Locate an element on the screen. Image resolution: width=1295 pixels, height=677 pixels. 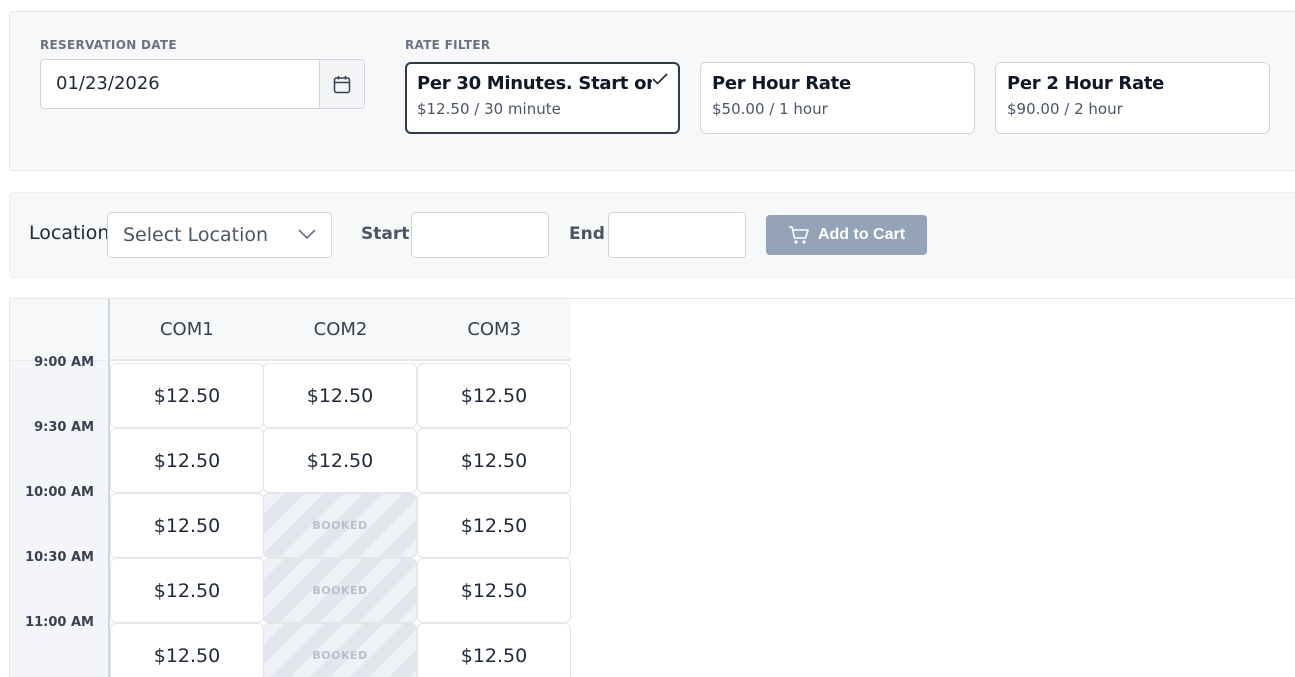
reservation-date-value: 01/23/2026 is located at coordinates (180, 84).